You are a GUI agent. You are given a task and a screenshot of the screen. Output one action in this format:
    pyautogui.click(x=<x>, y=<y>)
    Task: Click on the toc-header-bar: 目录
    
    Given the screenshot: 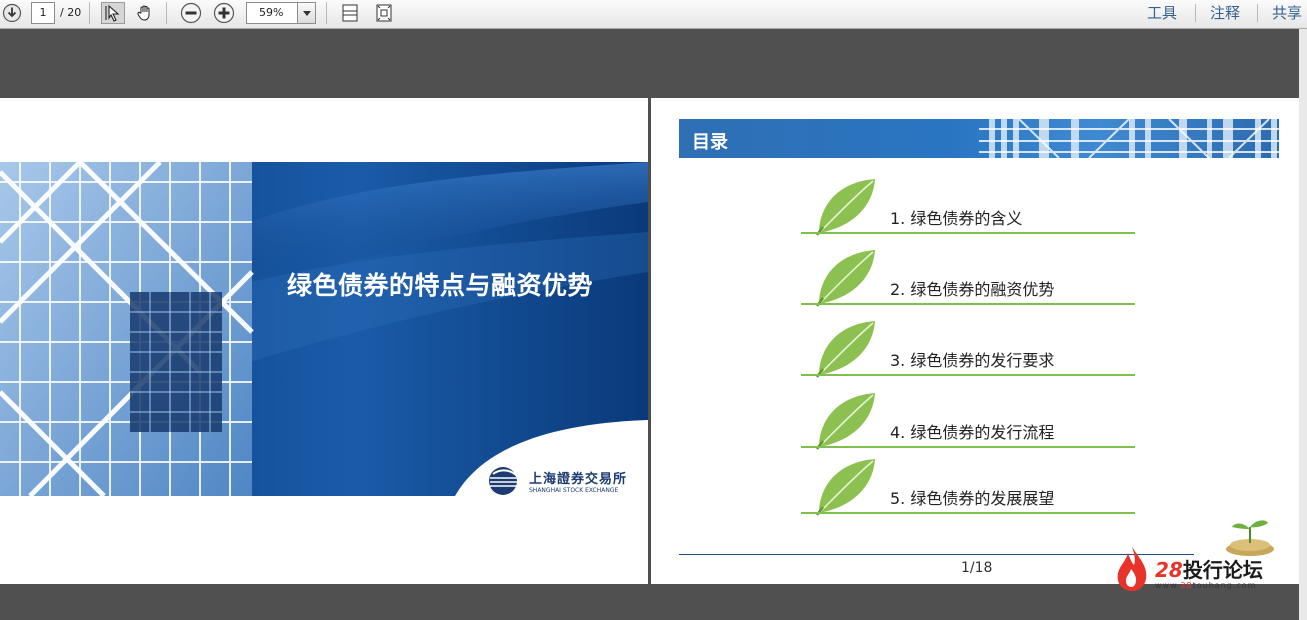 What is the action you would take?
    pyautogui.click(x=979, y=138)
    